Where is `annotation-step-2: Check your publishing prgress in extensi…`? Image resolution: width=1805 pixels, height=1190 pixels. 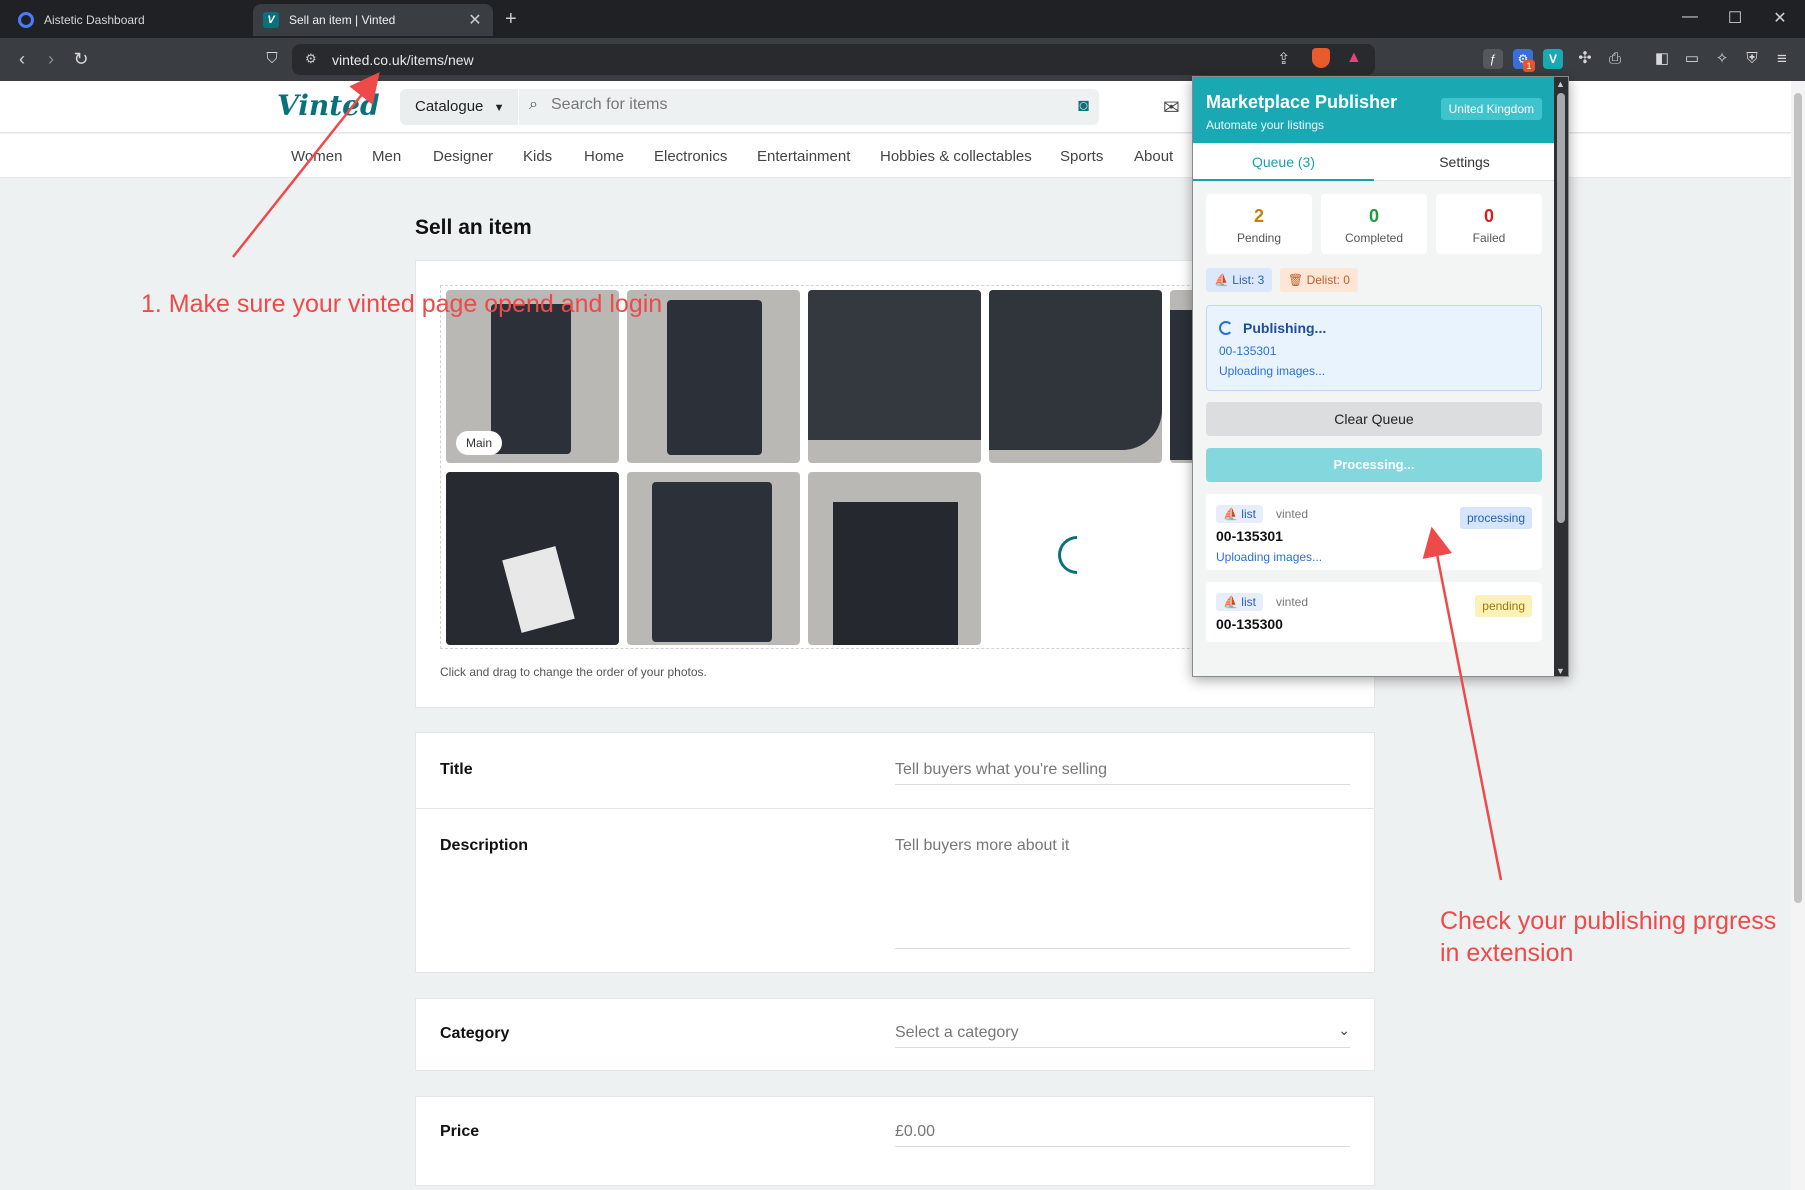
annotation-step-2: Check your publishing prgress in extensi… is located at coordinates (1608, 937).